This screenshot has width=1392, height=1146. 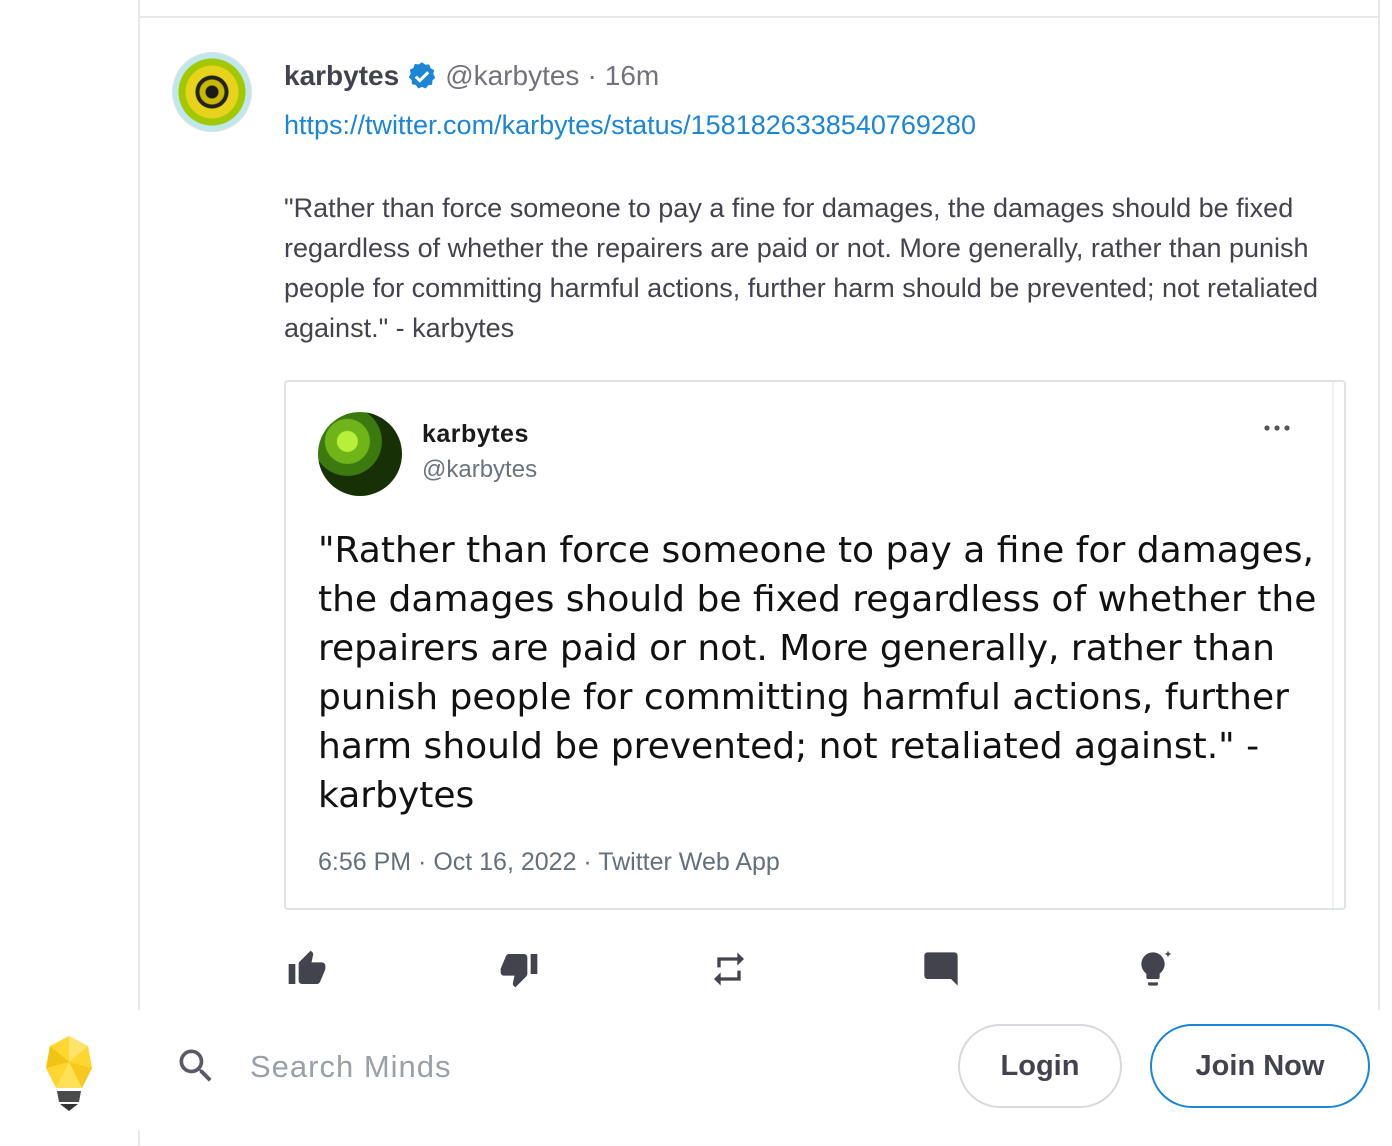 I want to click on author-name: karbytes, so click(x=341, y=76).